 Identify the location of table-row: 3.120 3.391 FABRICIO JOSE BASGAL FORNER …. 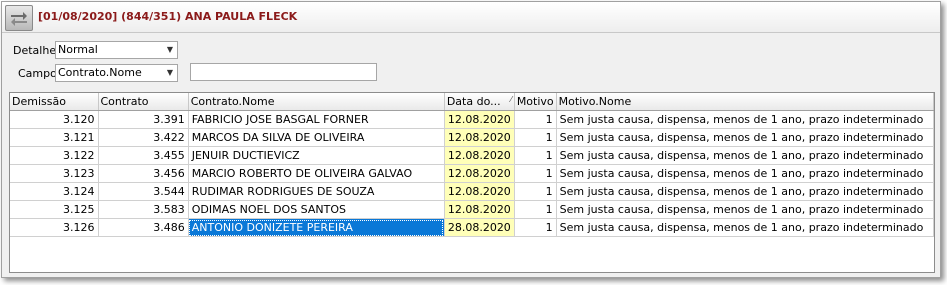
(472, 119).